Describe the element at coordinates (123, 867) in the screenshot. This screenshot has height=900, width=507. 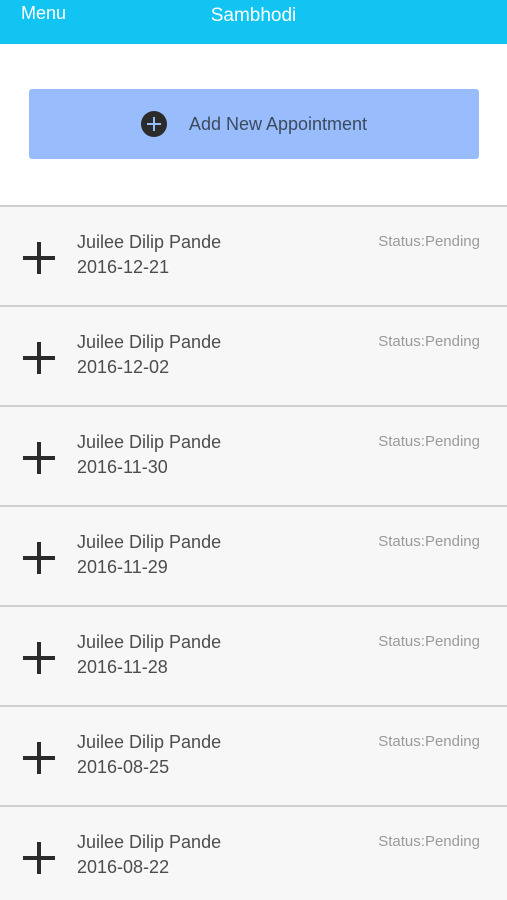
I see `appointment-date: 2016-08-22` at that location.